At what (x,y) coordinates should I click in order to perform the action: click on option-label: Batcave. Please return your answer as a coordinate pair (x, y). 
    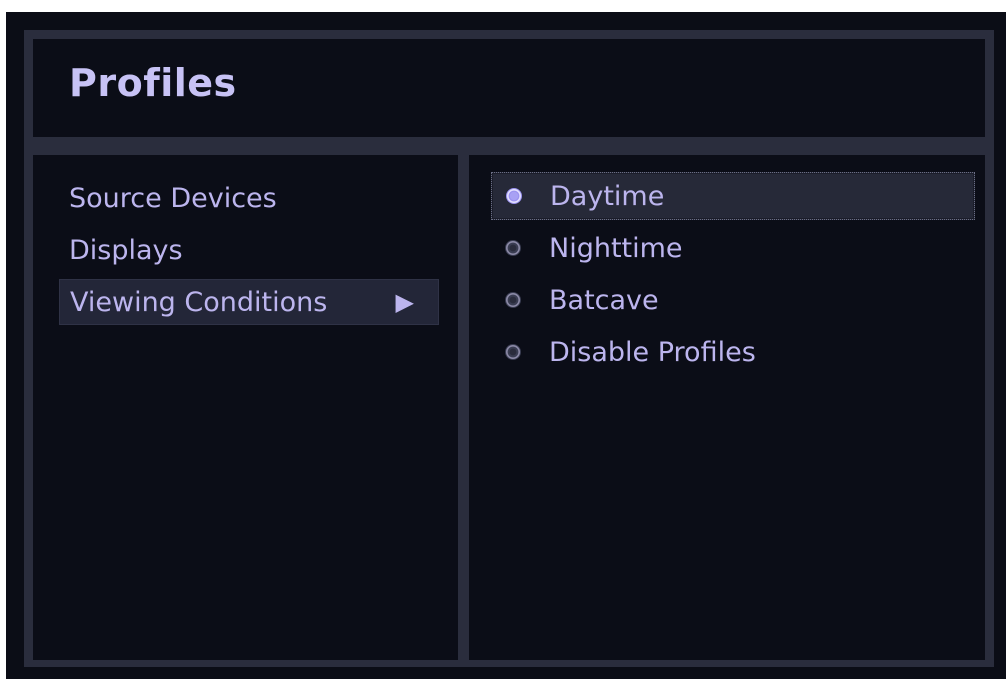
    Looking at the image, I should click on (604, 300).